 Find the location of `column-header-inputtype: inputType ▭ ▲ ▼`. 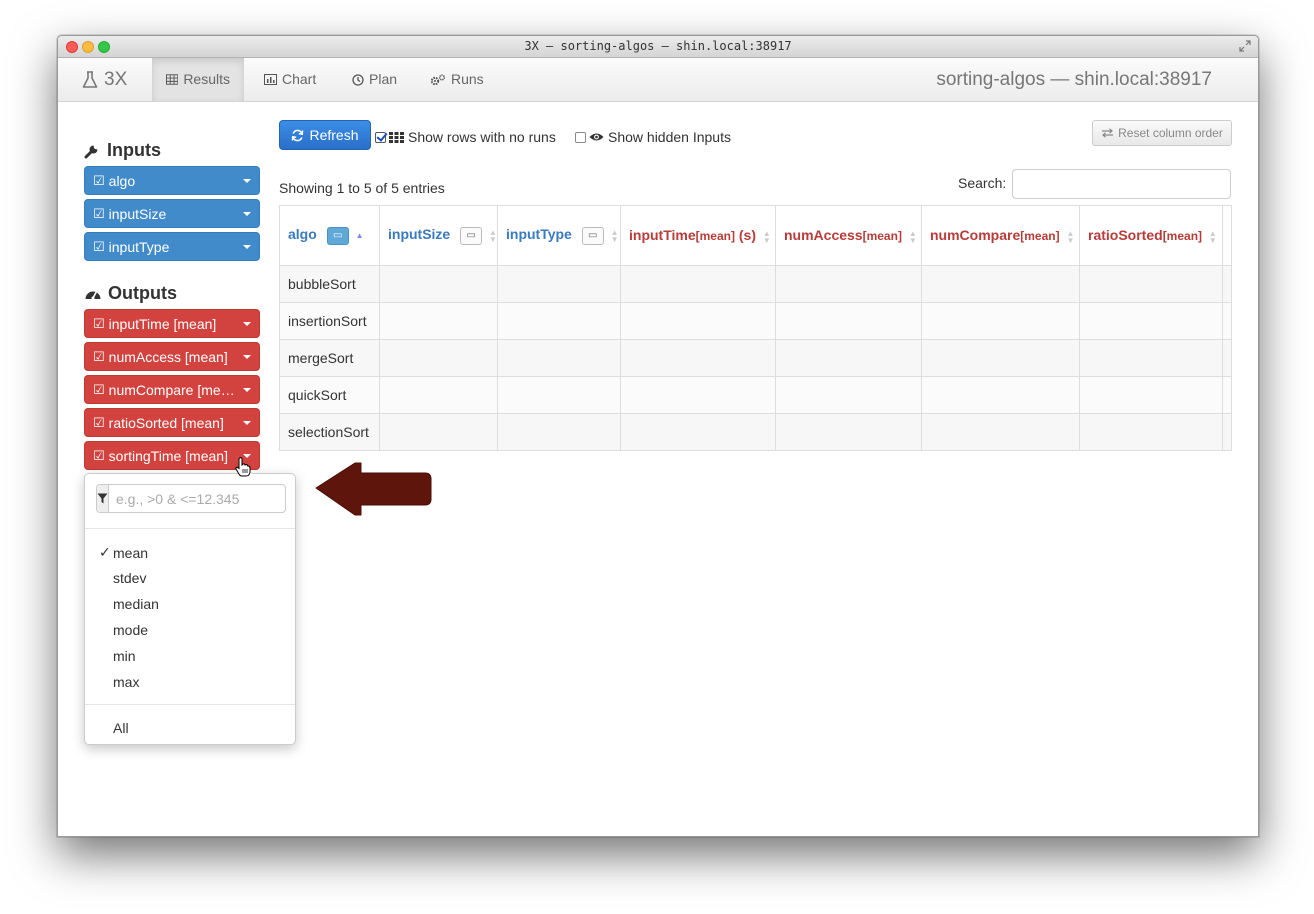

column-header-inputtype: inputType ▭ ▲ ▼ is located at coordinates (559, 235).